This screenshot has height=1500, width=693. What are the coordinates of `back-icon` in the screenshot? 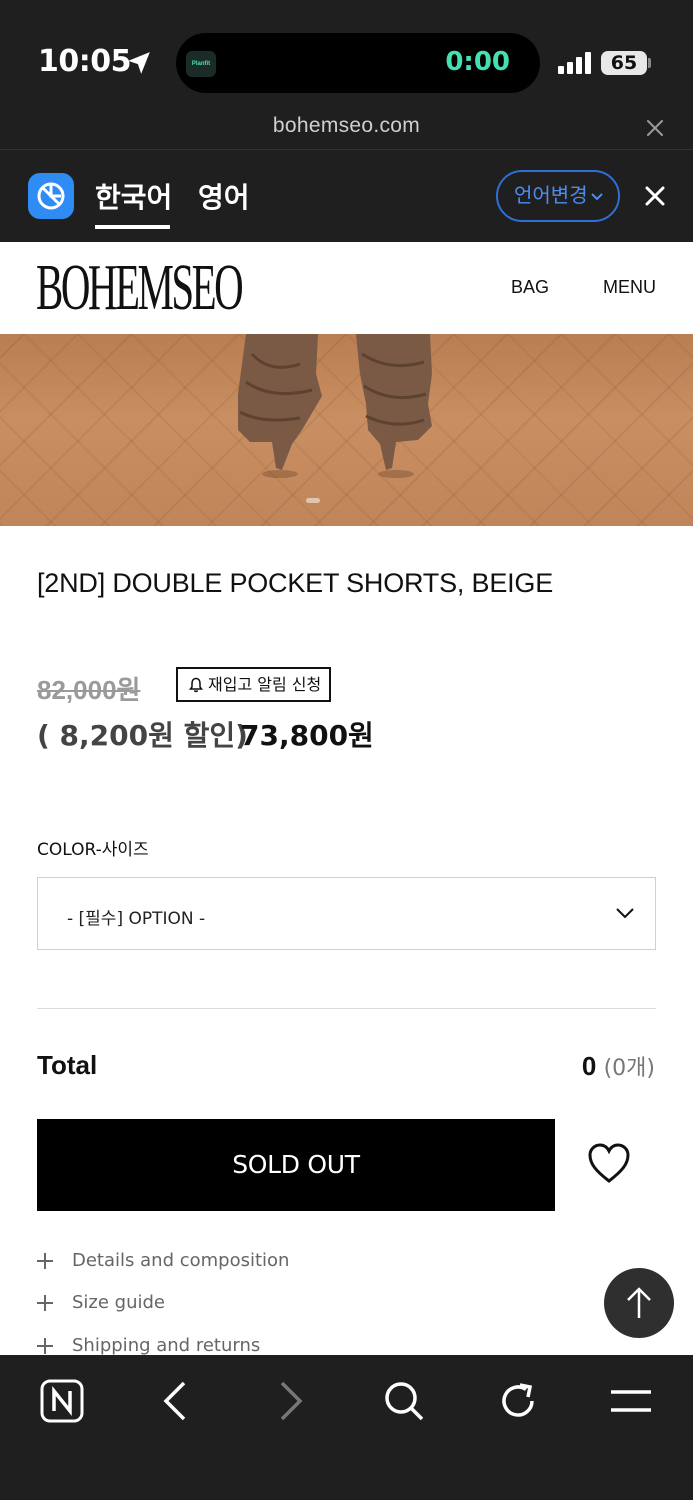 It's located at (176, 1401).